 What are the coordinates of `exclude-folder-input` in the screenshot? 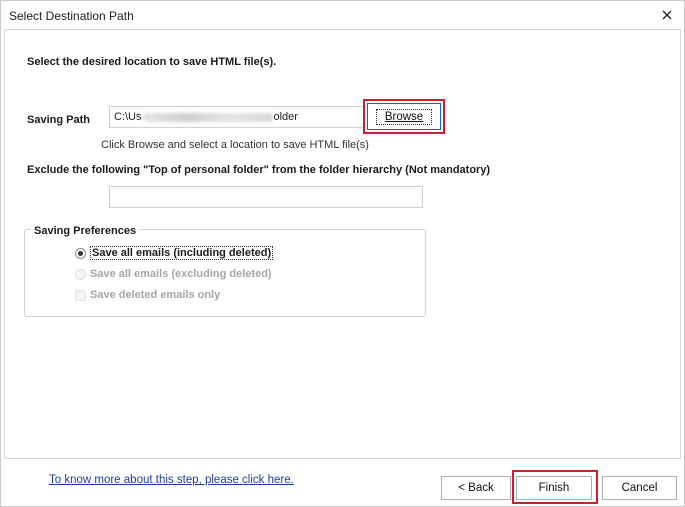 It's located at (266, 197).